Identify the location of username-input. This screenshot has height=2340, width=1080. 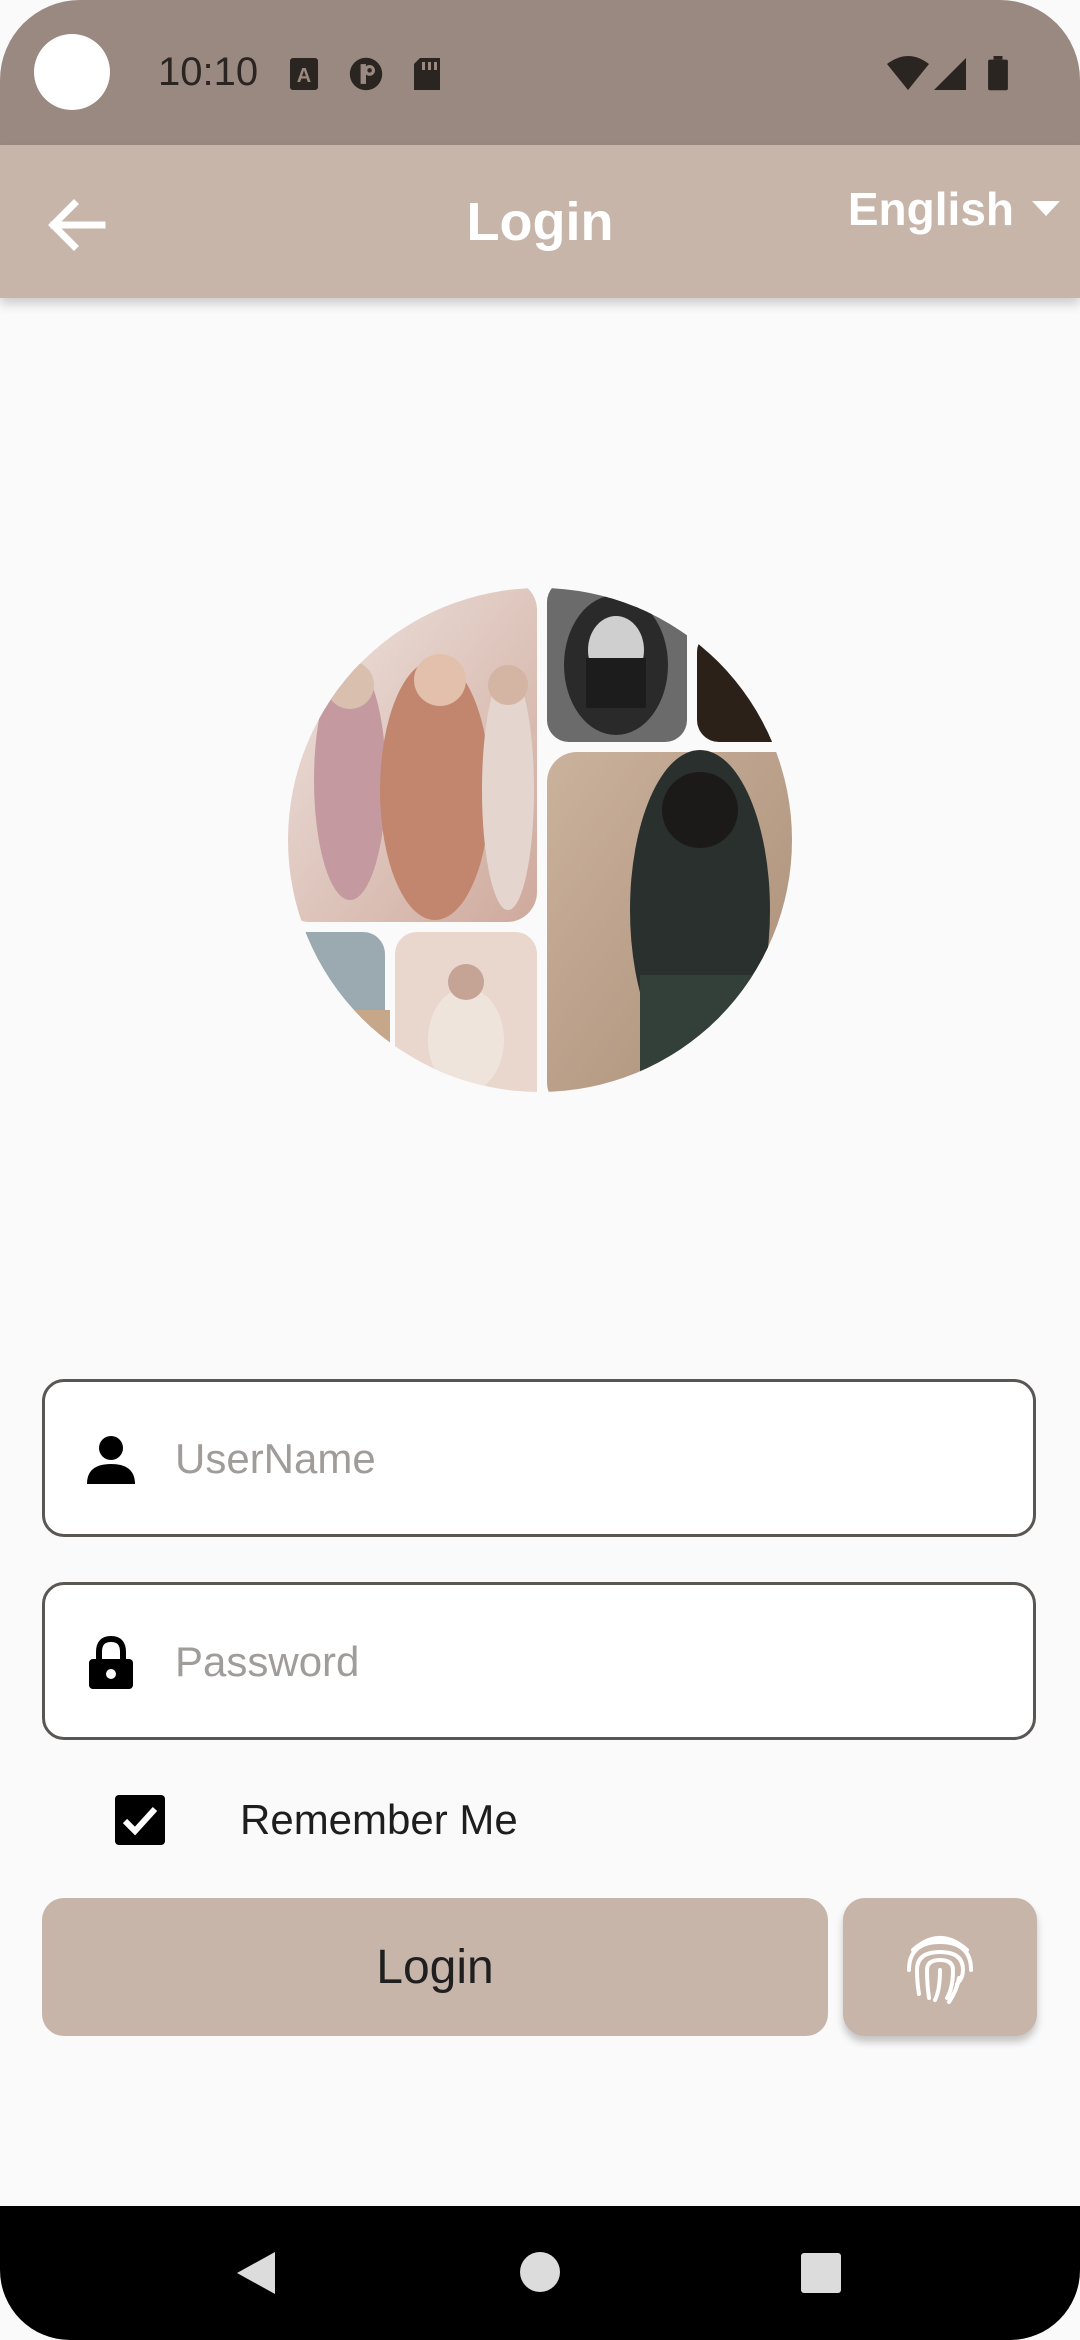
(585, 1459).